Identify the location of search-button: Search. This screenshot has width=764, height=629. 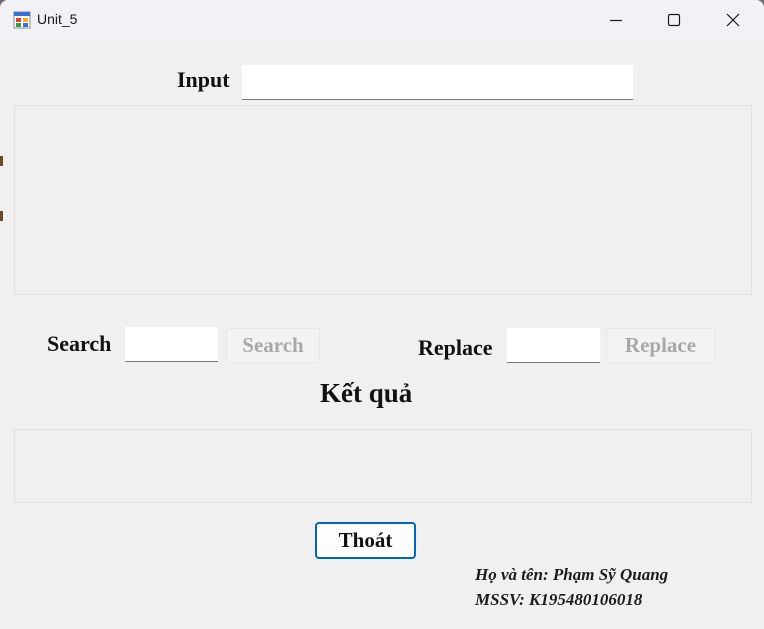
(273, 345).